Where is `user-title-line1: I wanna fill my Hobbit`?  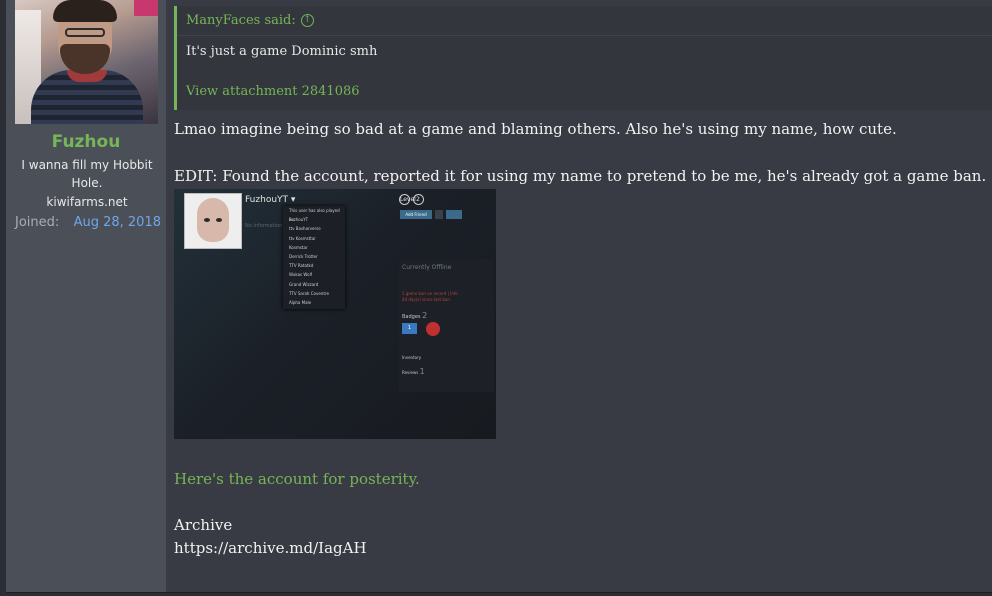
user-title-line1: I wanna fill my Hobbit is located at coordinates (87, 165).